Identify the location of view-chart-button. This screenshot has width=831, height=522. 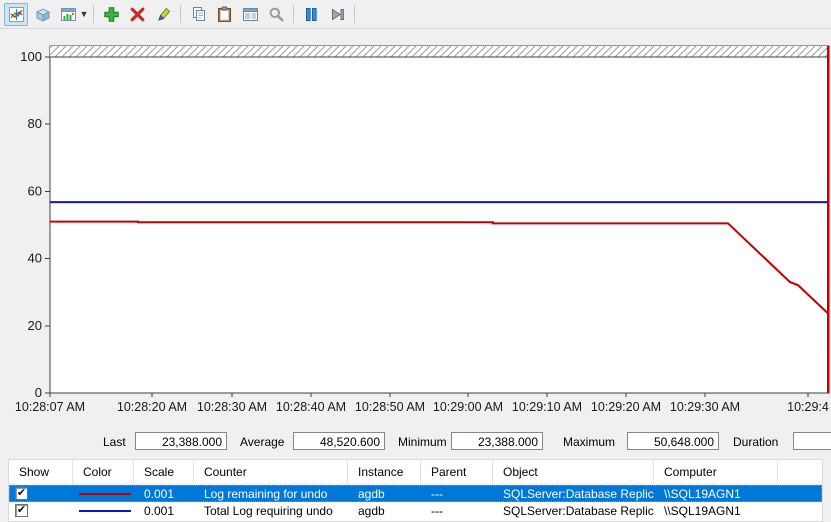
(16, 14).